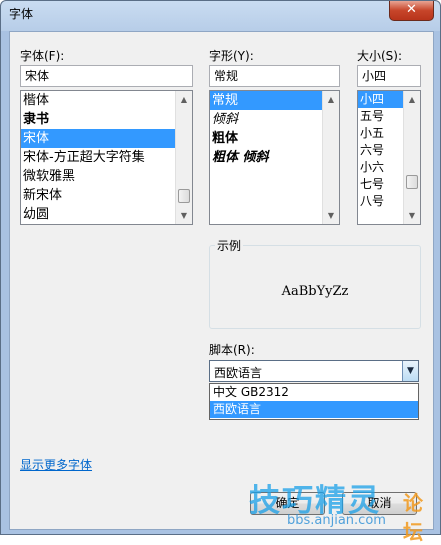 The image size is (441, 545). I want to click on cancel-button: 取消, so click(379, 503).